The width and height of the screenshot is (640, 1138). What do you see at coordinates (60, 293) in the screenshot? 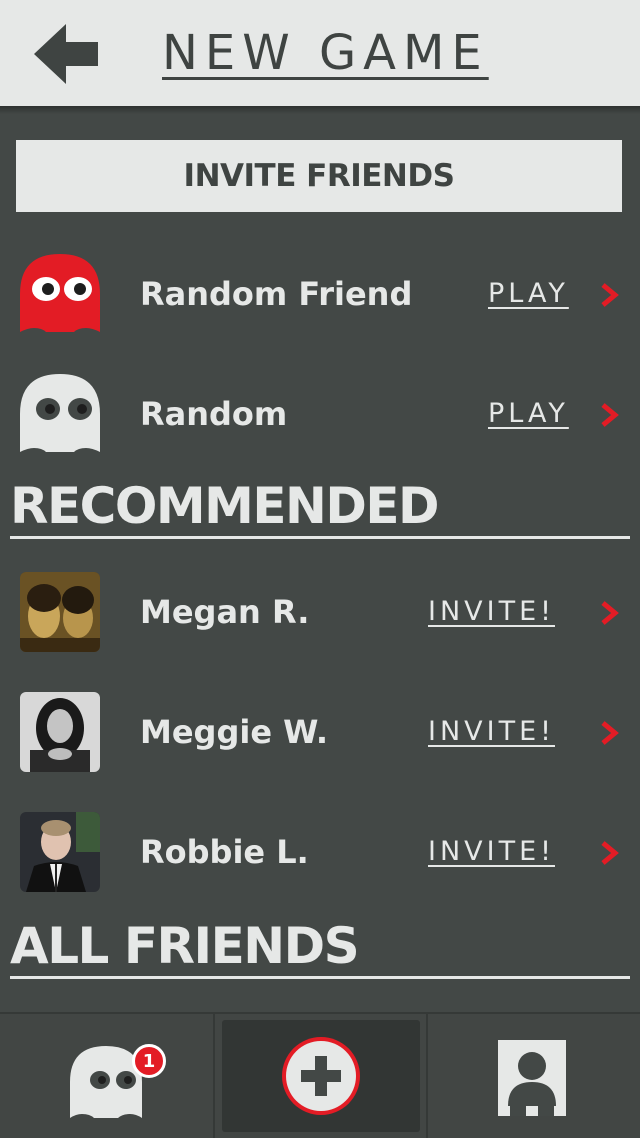
I see `red-ghost-icon` at bounding box center [60, 293].